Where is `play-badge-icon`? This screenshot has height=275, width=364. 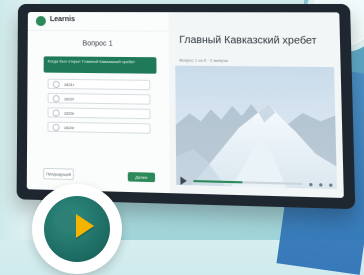 play-badge-icon is located at coordinates (85, 226).